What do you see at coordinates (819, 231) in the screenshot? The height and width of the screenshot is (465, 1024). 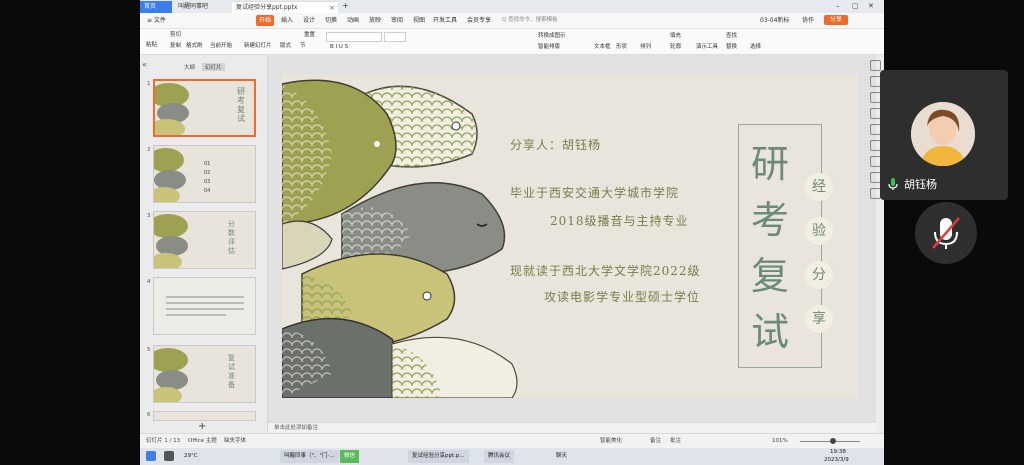 I see `badge-circle: 验` at bounding box center [819, 231].